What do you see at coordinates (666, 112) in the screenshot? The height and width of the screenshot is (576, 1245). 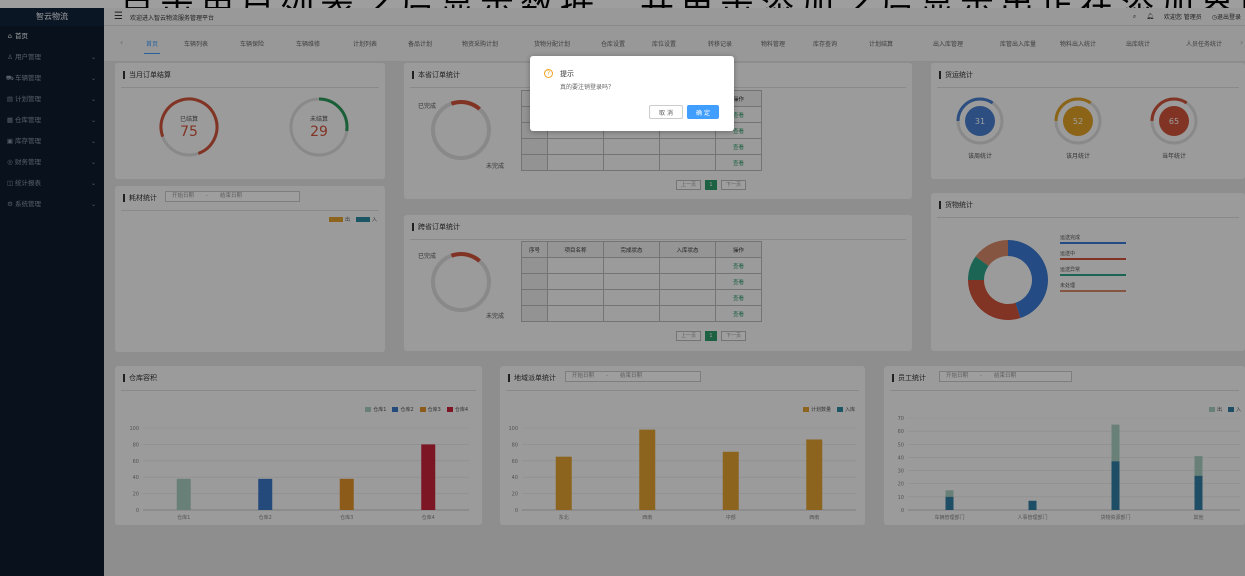 I see `cancel-button: 取 消` at bounding box center [666, 112].